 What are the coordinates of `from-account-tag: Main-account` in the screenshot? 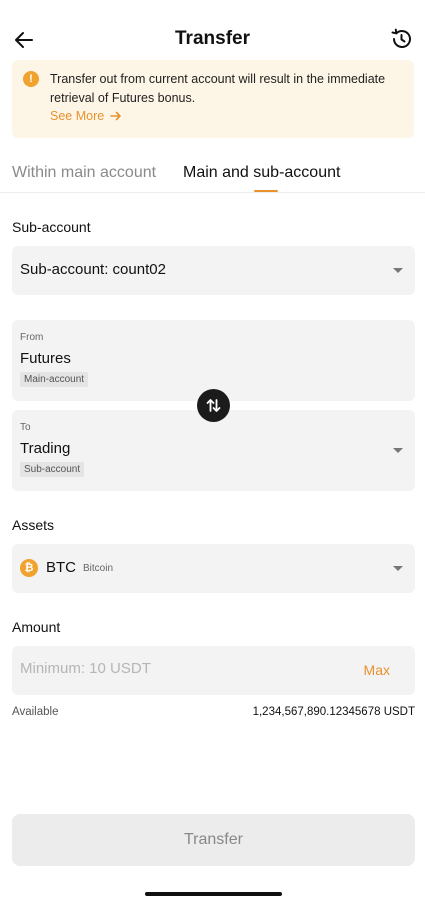 It's located at (54, 379).